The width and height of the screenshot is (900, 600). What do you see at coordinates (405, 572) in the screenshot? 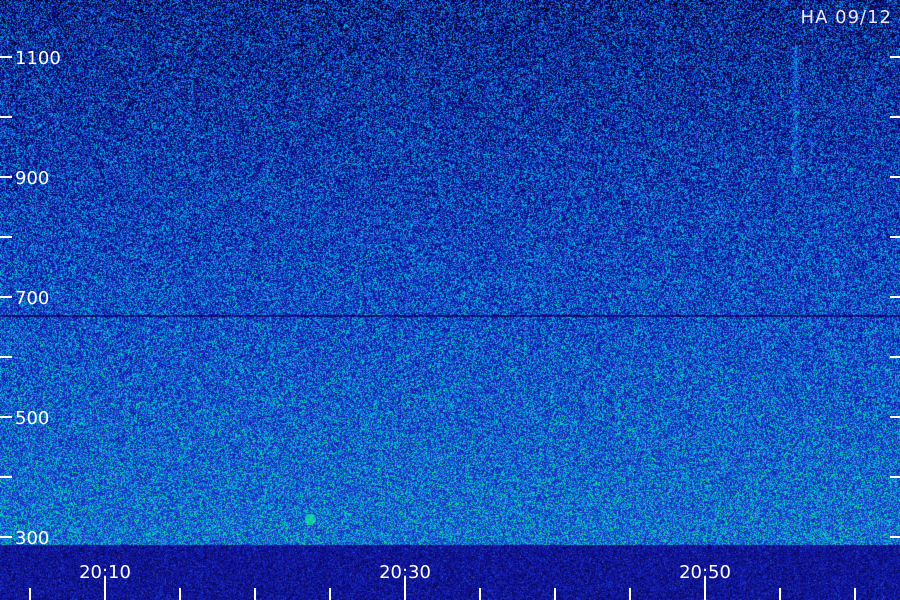
I see `x-tick-label: 20:30` at bounding box center [405, 572].